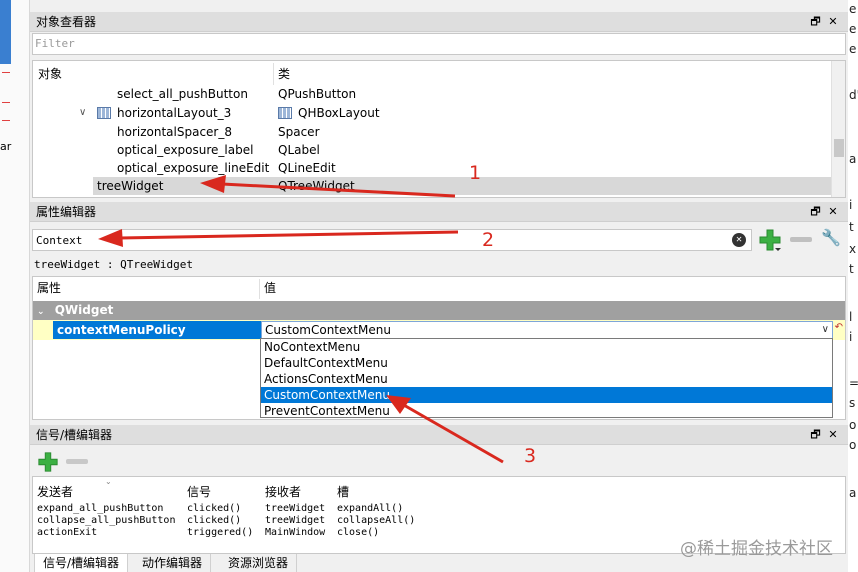 Image resolution: width=858 pixels, height=572 pixels. What do you see at coordinates (55, 491) in the screenshot?
I see `column-header-sender: 发送者` at bounding box center [55, 491].